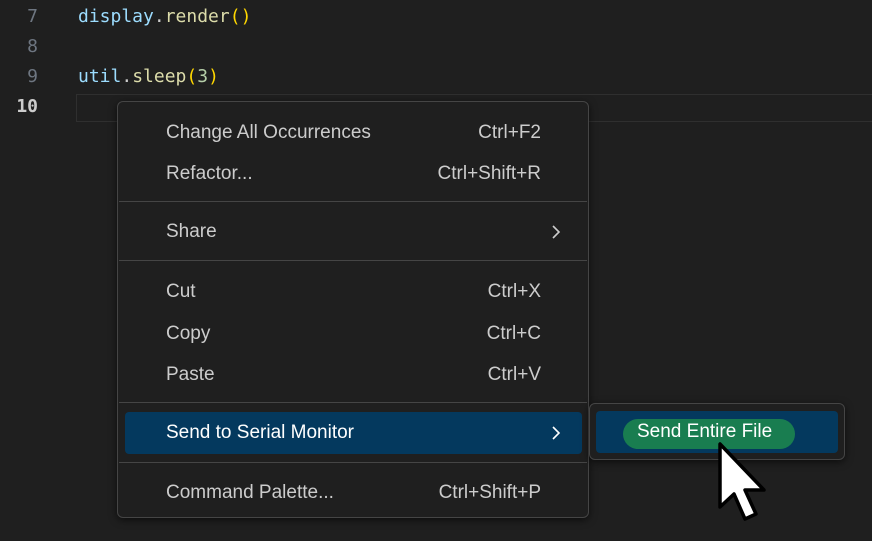 Image resolution: width=872 pixels, height=541 pixels. Describe the element at coordinates (353, 232) in the screenshot. I see `menu-item-share: Share` at that location.